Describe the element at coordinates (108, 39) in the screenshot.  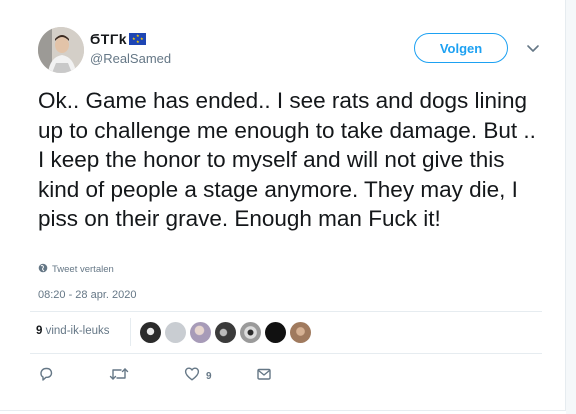
I see `display-name: ϬΤΓk` at that location.